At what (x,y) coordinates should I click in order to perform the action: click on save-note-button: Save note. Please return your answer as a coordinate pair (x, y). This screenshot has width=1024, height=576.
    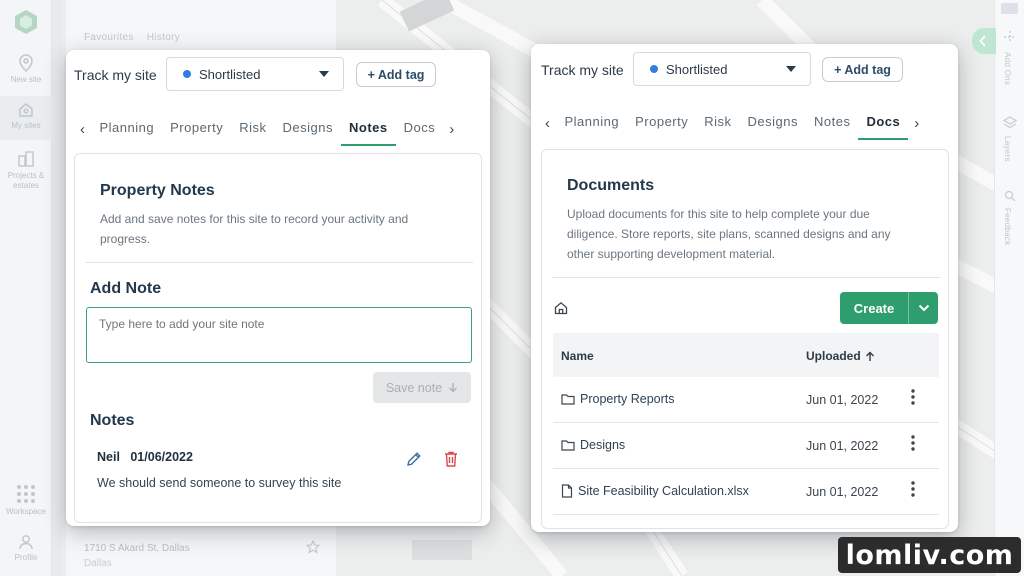
    Looking at the image, I should click on (422, 387).